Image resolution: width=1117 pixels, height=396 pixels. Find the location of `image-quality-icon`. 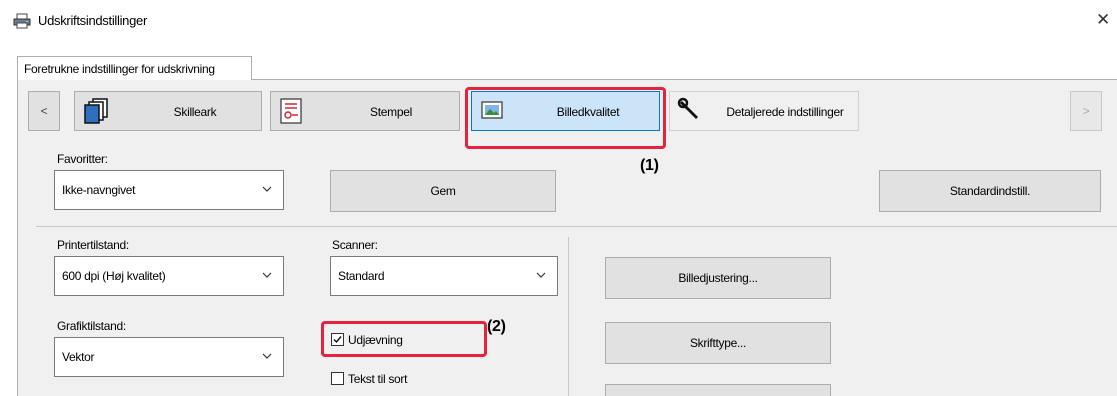

image-quality-icon is located at coordinates (492, 110).